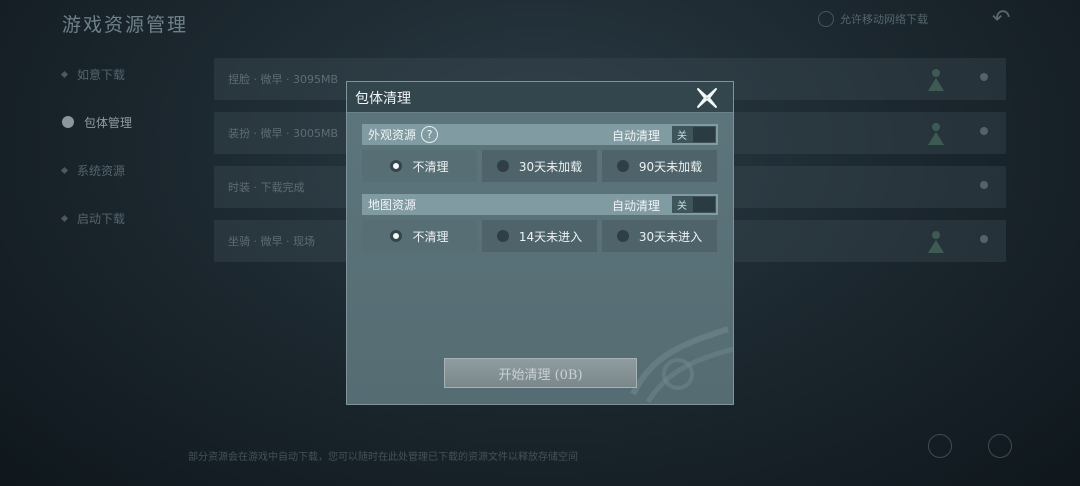 The image size is (1080, 486). I want to click on map-section: 地图资源 自动清理 关 不清理 14天未进入 30天未进入, so click(540, 223).